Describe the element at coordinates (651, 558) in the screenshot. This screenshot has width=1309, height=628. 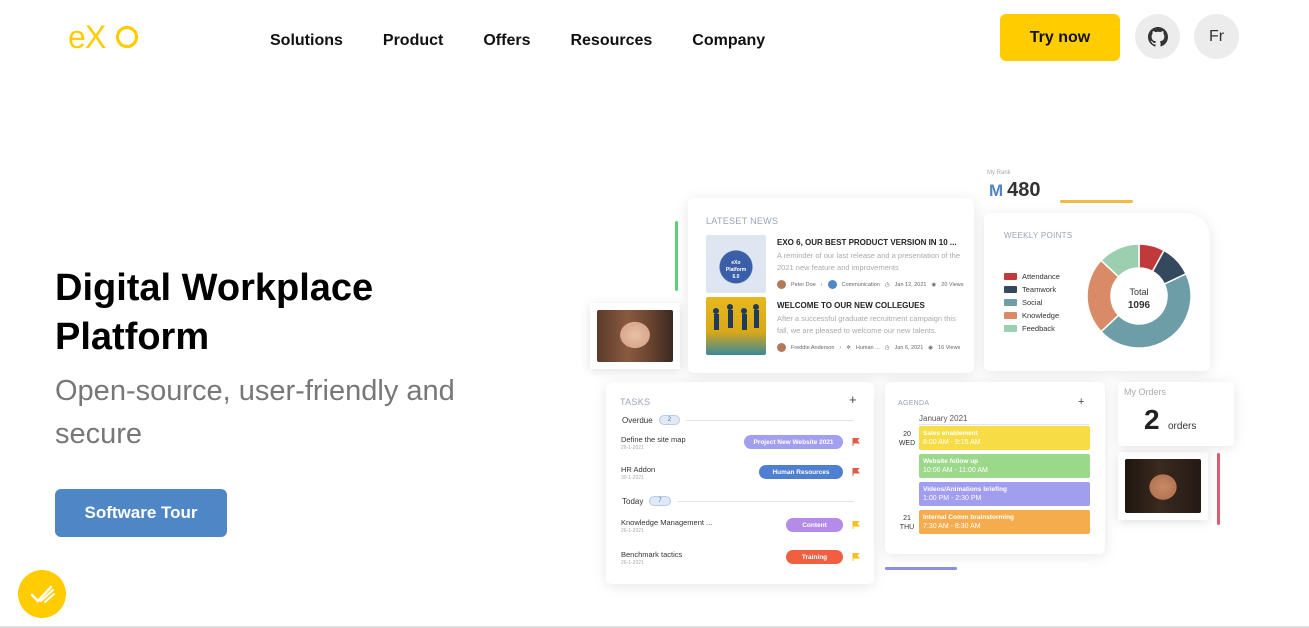
I see `task-item: Benchmark tactics 26-1-2021` at that location.